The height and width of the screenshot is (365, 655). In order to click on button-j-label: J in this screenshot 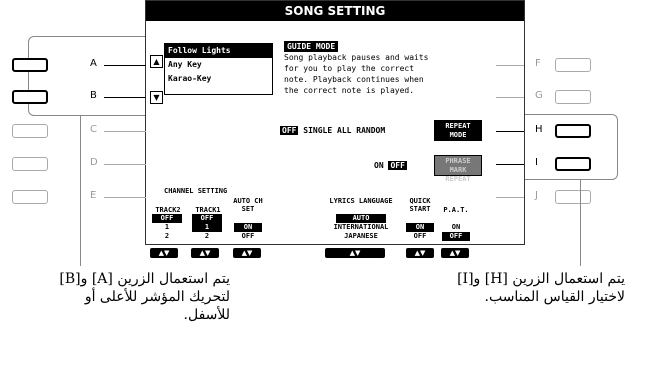, I will do `click(536, 195)`.